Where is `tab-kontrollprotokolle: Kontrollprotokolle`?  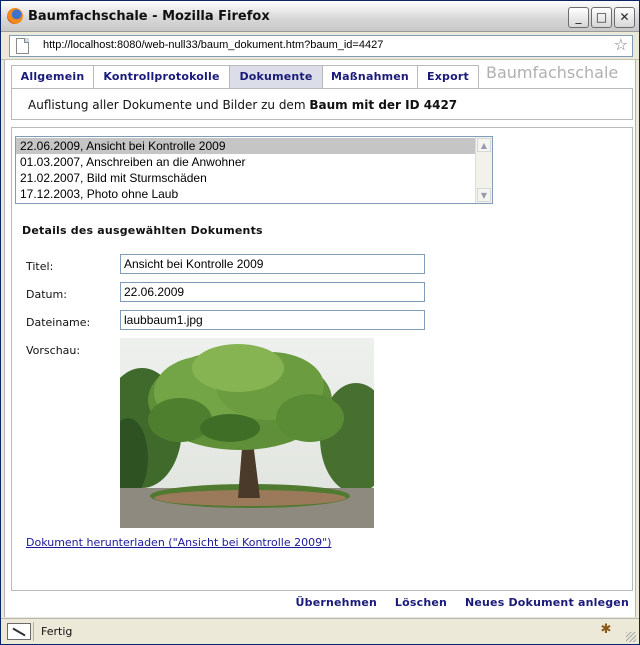
tab-kontrollprotokolle: Kontrollprotokolle is located at coordinates (161, 76).